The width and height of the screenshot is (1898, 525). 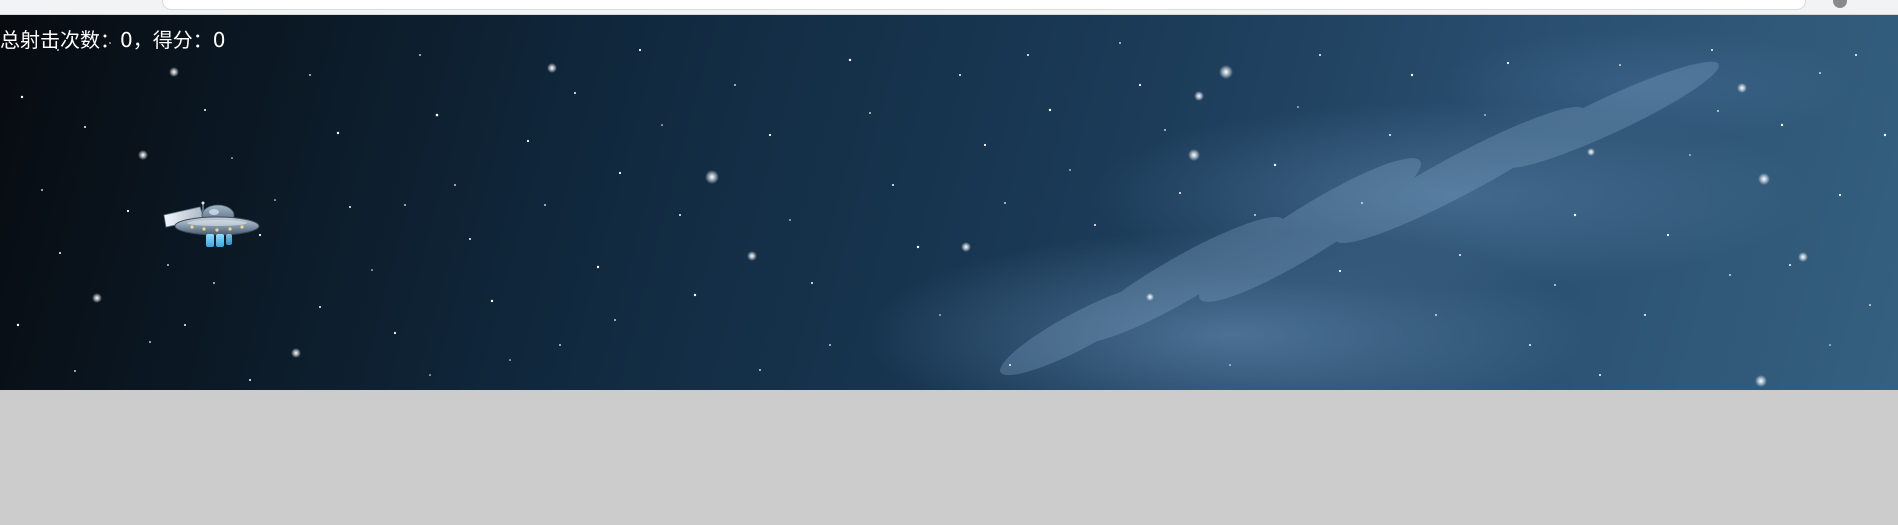 What do you see at coordinates (219, 40) in the screenshot?
I see `score-value: 0` at bounding box center [219, 40].